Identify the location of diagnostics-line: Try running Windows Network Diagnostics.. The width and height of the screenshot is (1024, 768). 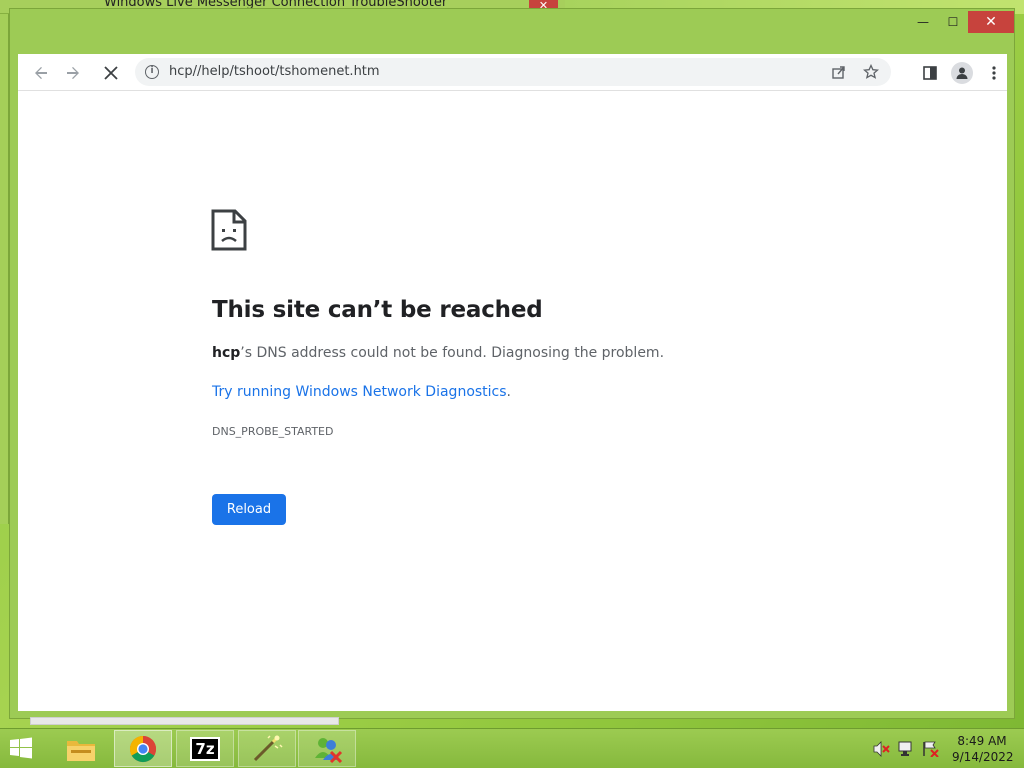
(361, 392).